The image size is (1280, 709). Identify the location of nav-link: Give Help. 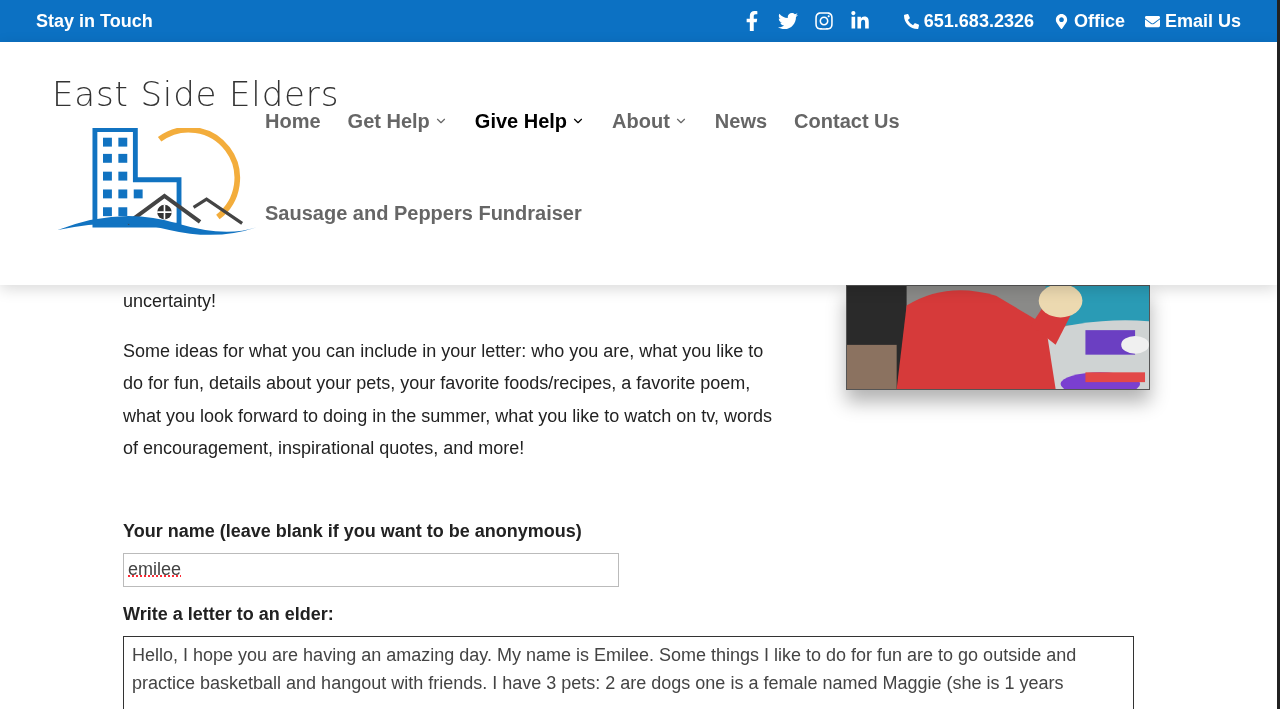
(530, 121).